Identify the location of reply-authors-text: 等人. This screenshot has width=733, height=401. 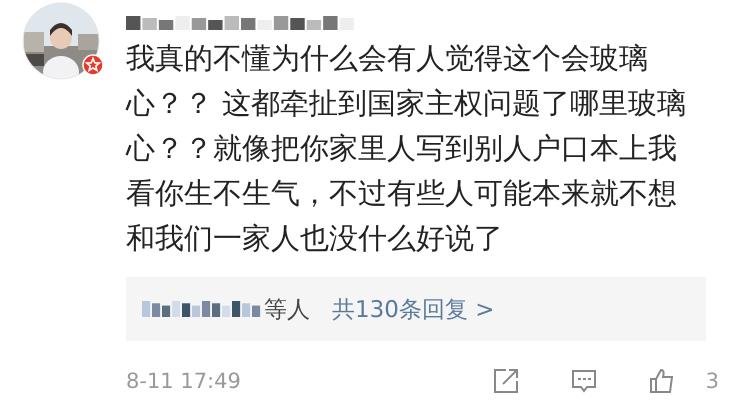
(287, 310).